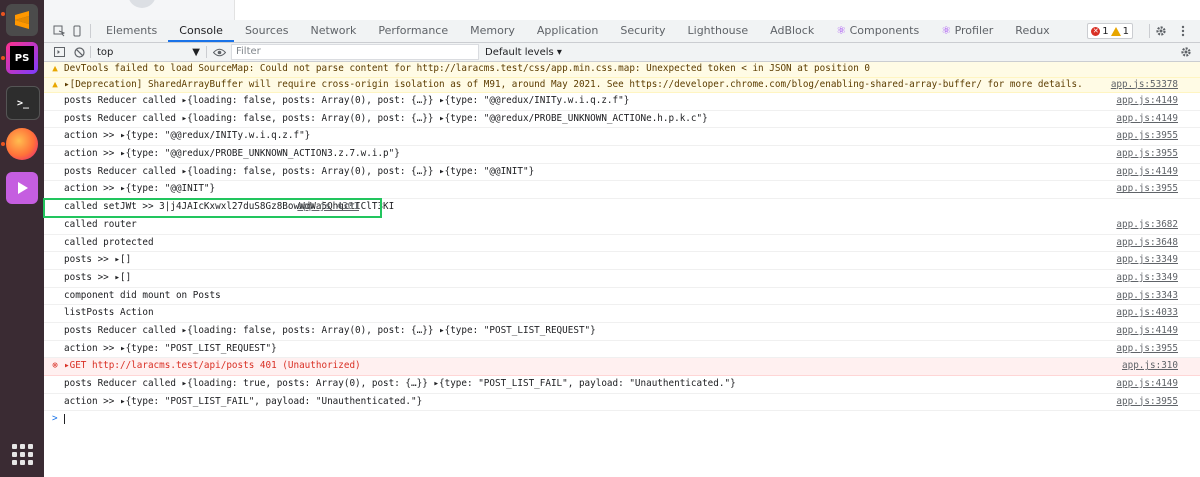 The height and width of the screenshot is (477, 1200). What do you see at coordinates (567, 31) in the screenshot?
I see `tab-application: Application` at bounding box center [567, 31].